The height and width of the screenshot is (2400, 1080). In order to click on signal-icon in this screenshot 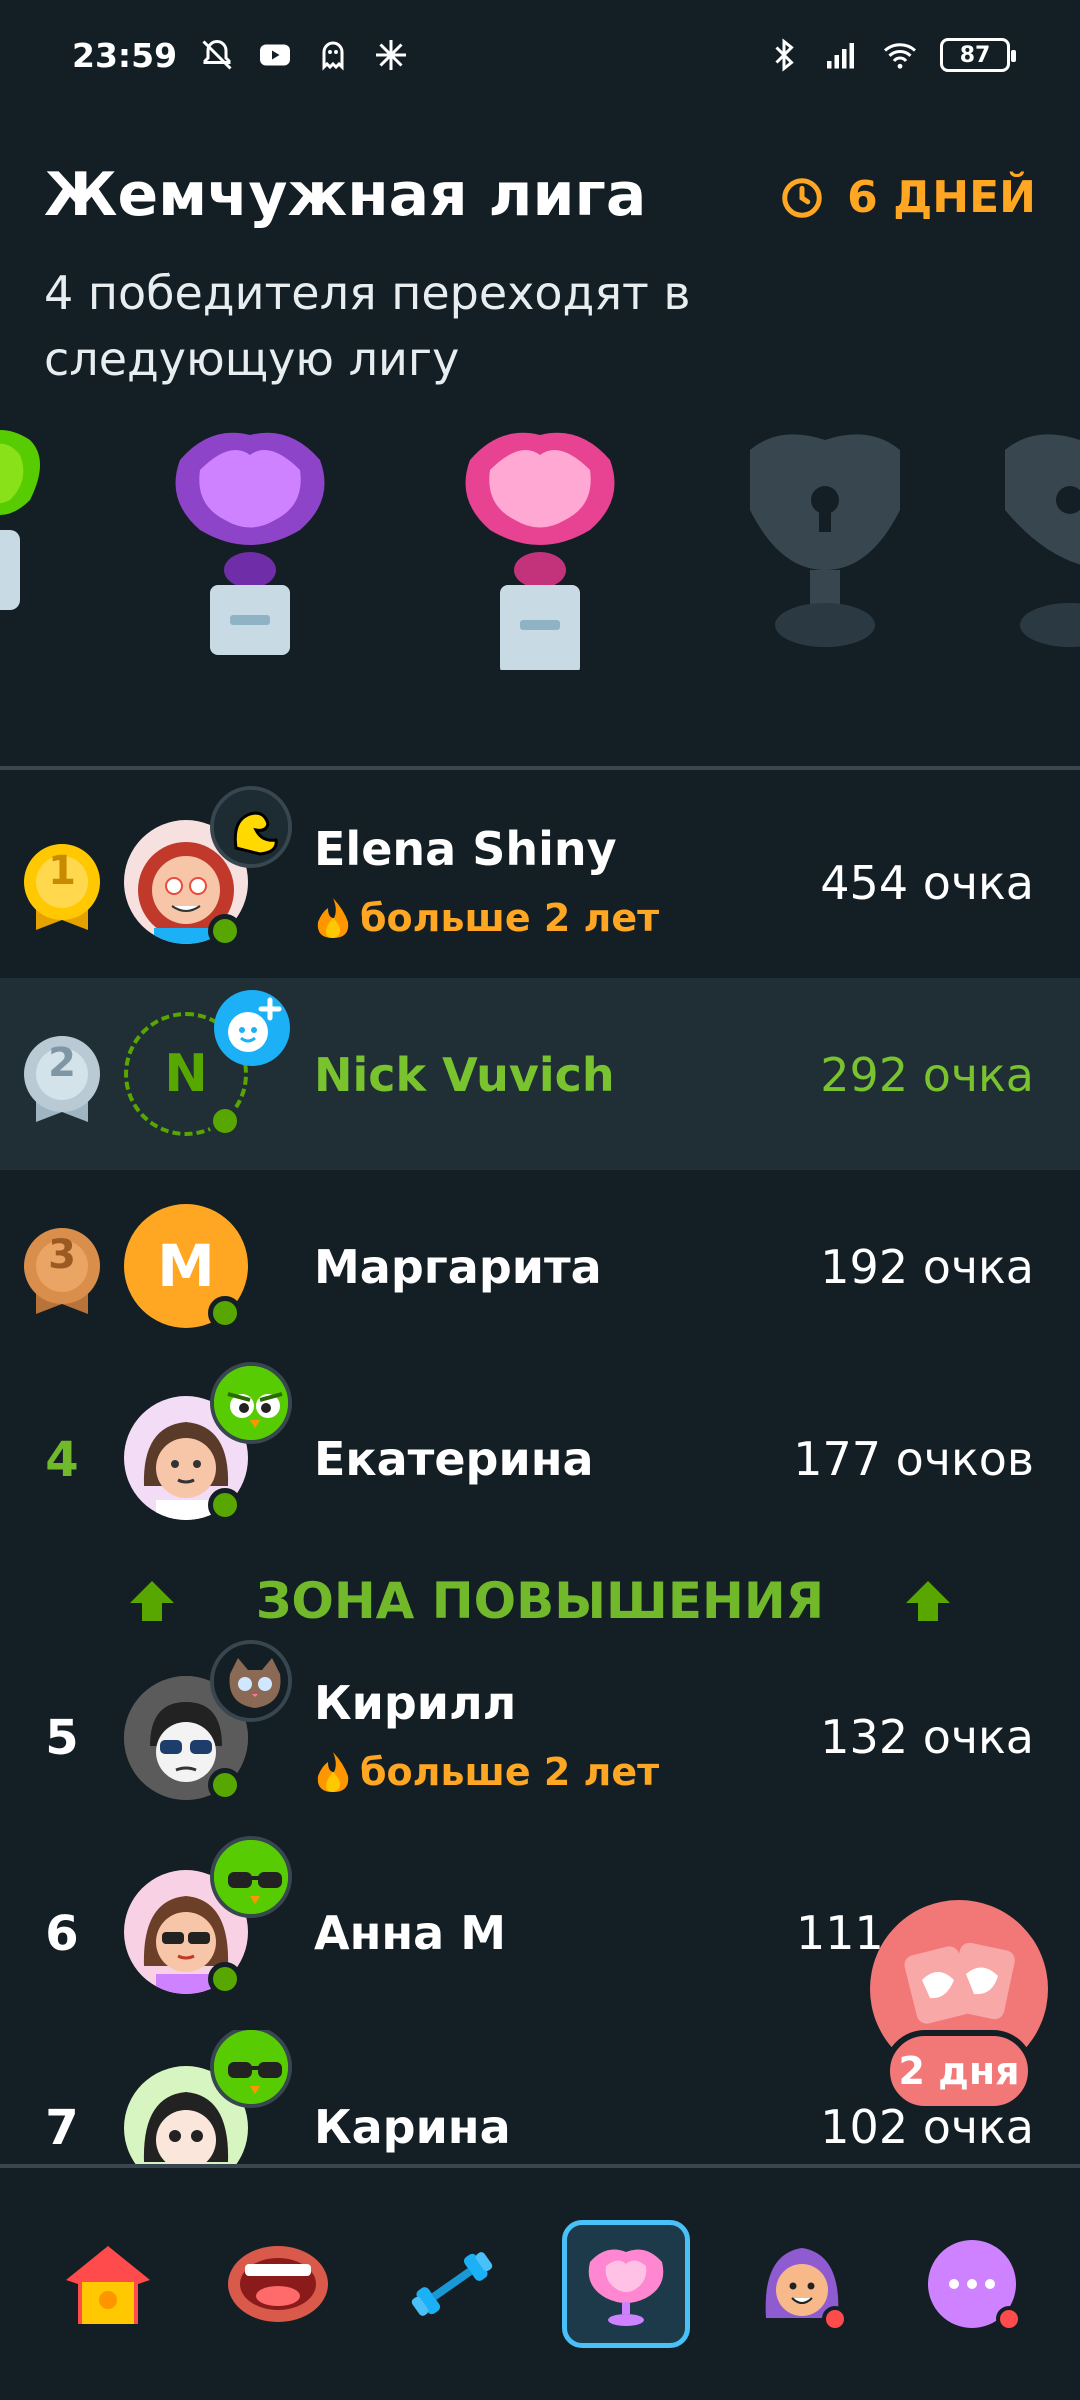, I will do `click(840, 56)`.